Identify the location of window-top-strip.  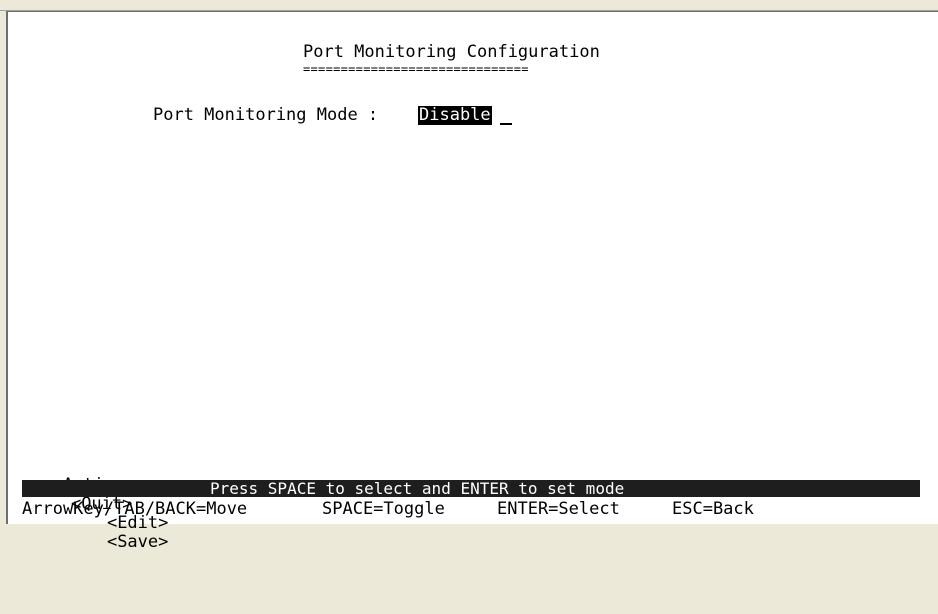
(469, 5).